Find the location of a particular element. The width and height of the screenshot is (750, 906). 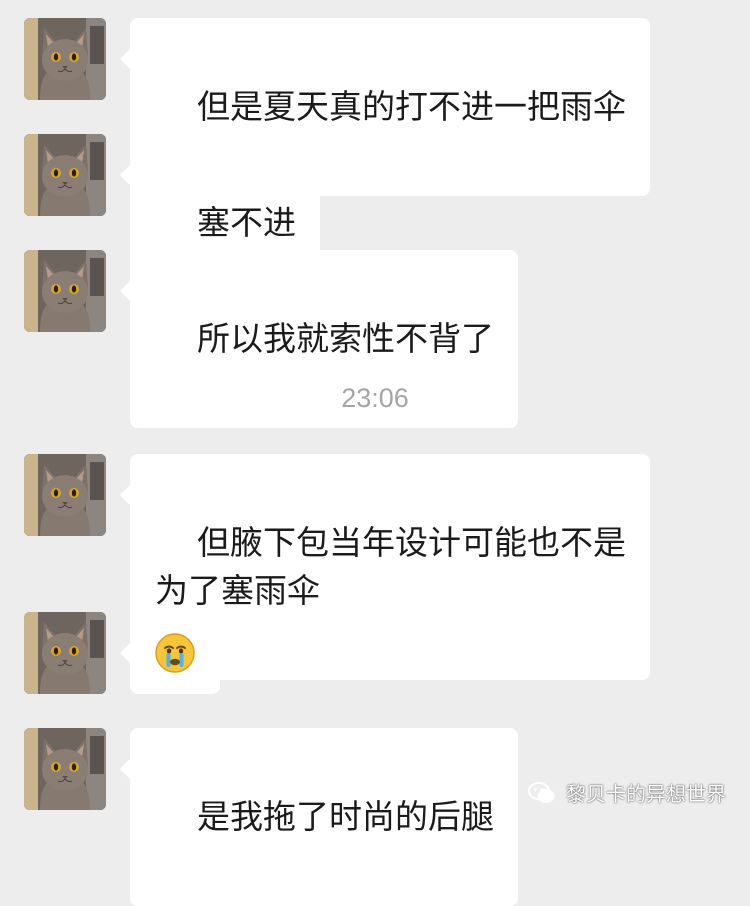

message-row: 是我拖了时尚的后腿 is located at coordinates (271, 817).